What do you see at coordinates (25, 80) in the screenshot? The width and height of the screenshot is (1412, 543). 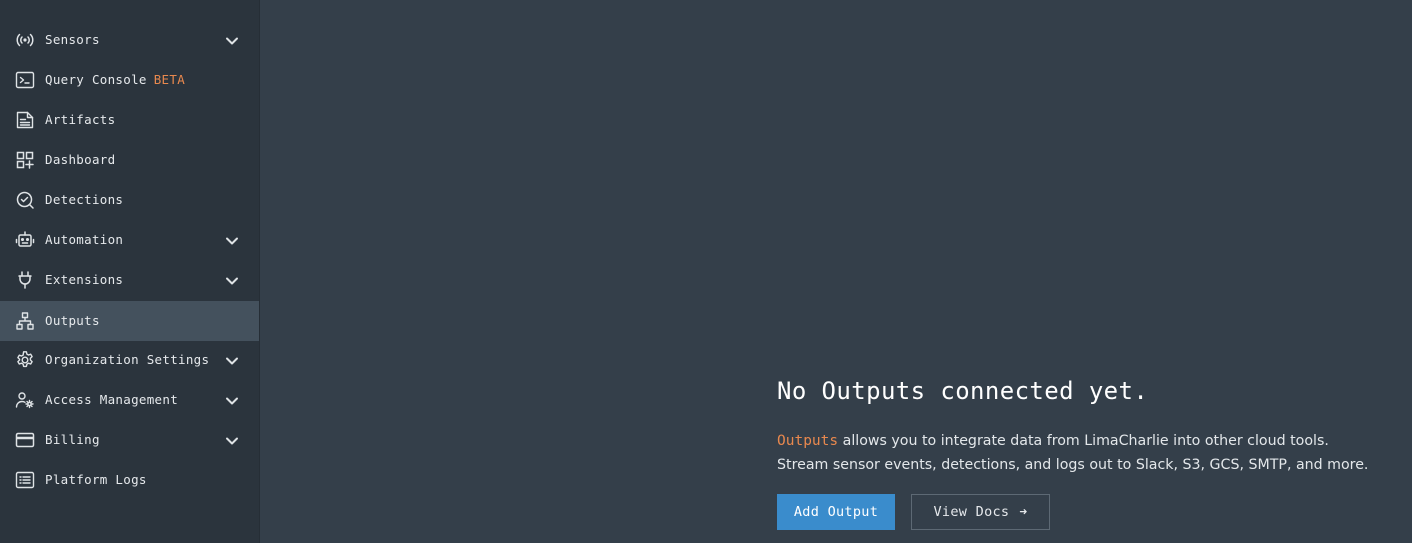 I see `terminal-icon` at bounding box center [25, 80].